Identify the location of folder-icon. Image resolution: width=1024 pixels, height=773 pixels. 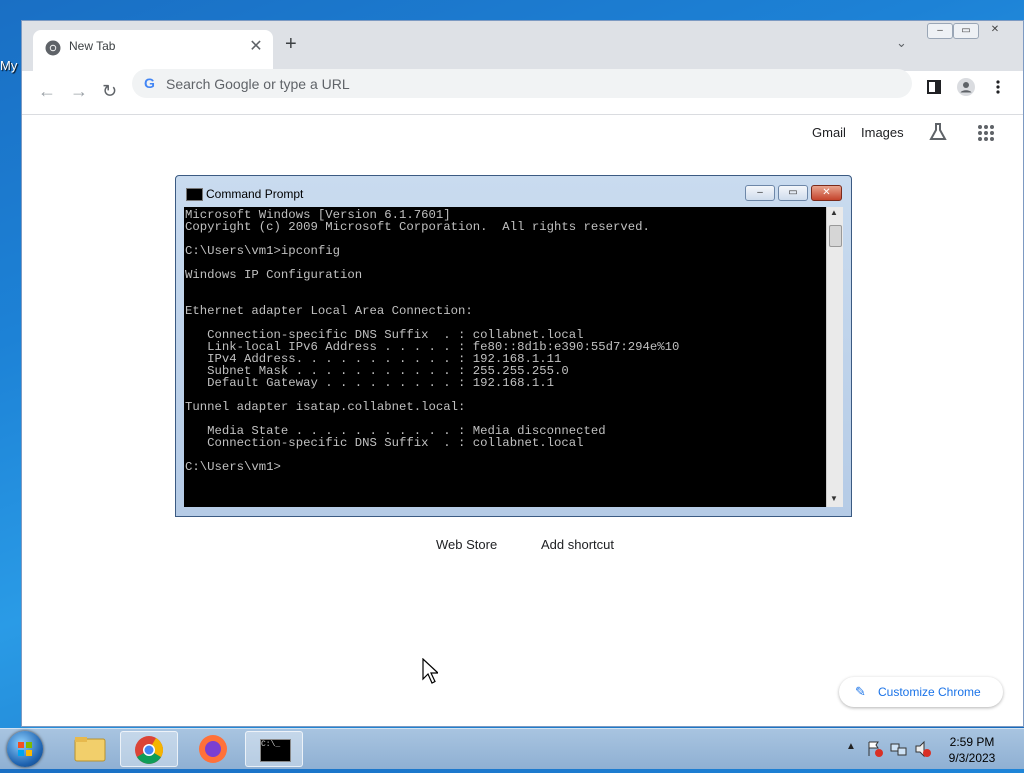
(90, 749).